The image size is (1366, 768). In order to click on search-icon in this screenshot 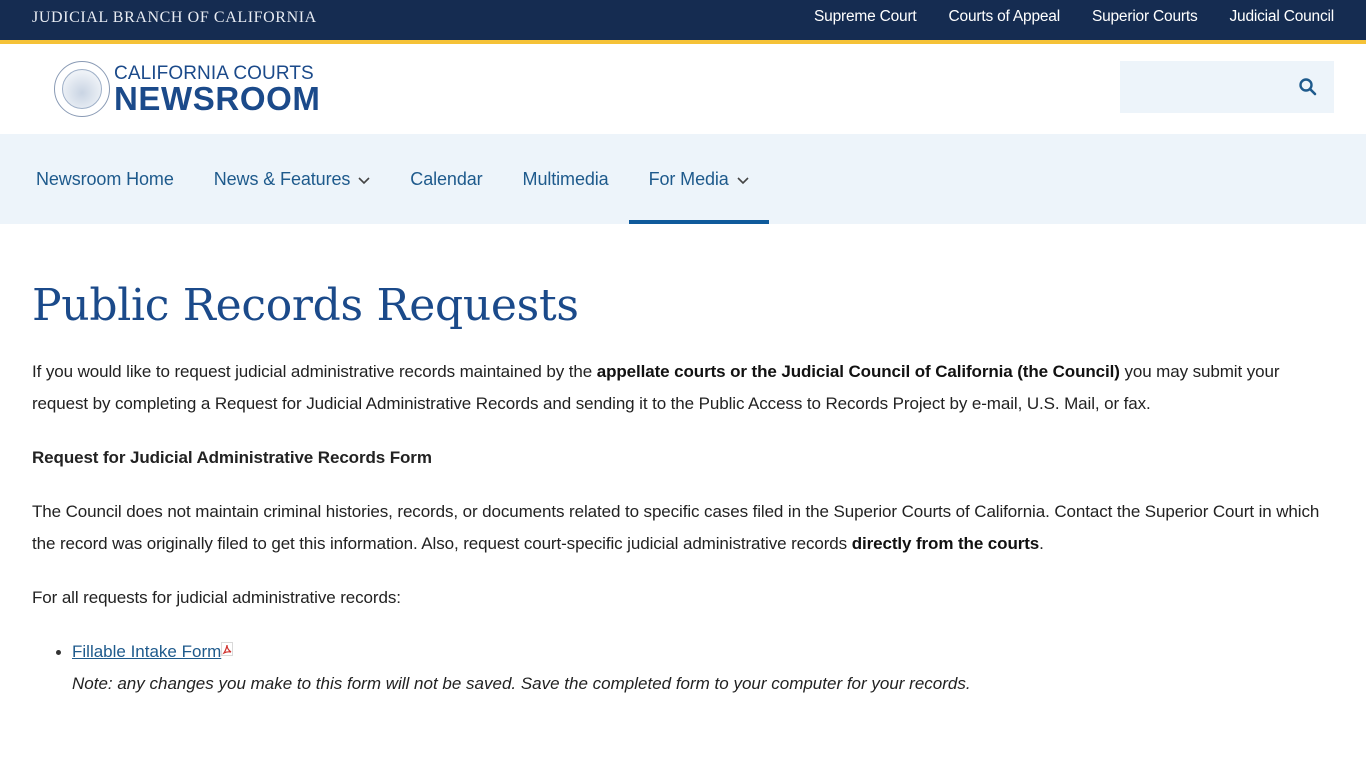, I will do `click(1308, 87)`.